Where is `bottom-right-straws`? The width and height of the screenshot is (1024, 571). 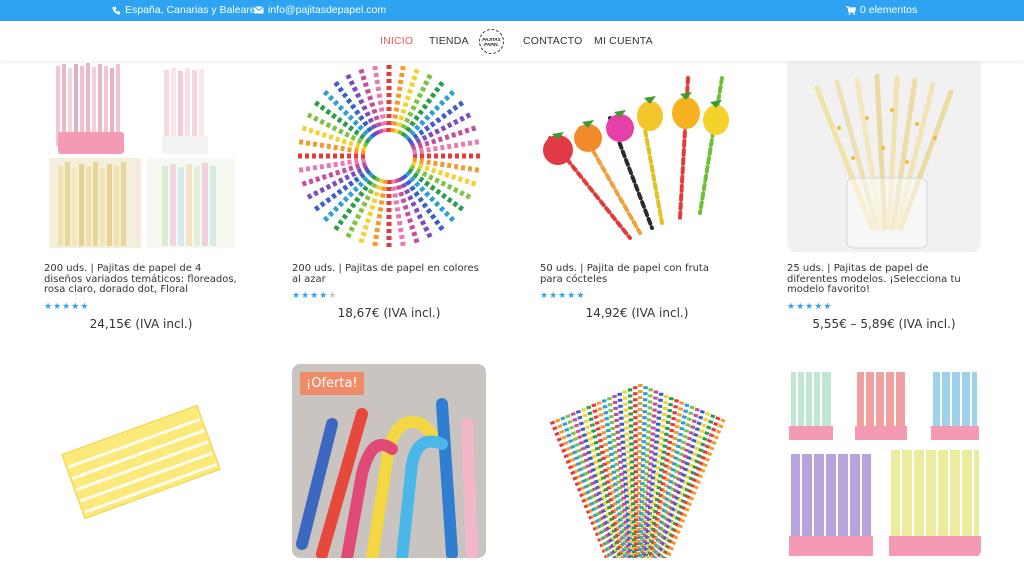
bottom-right-straws is located at coordinates (191, 203).